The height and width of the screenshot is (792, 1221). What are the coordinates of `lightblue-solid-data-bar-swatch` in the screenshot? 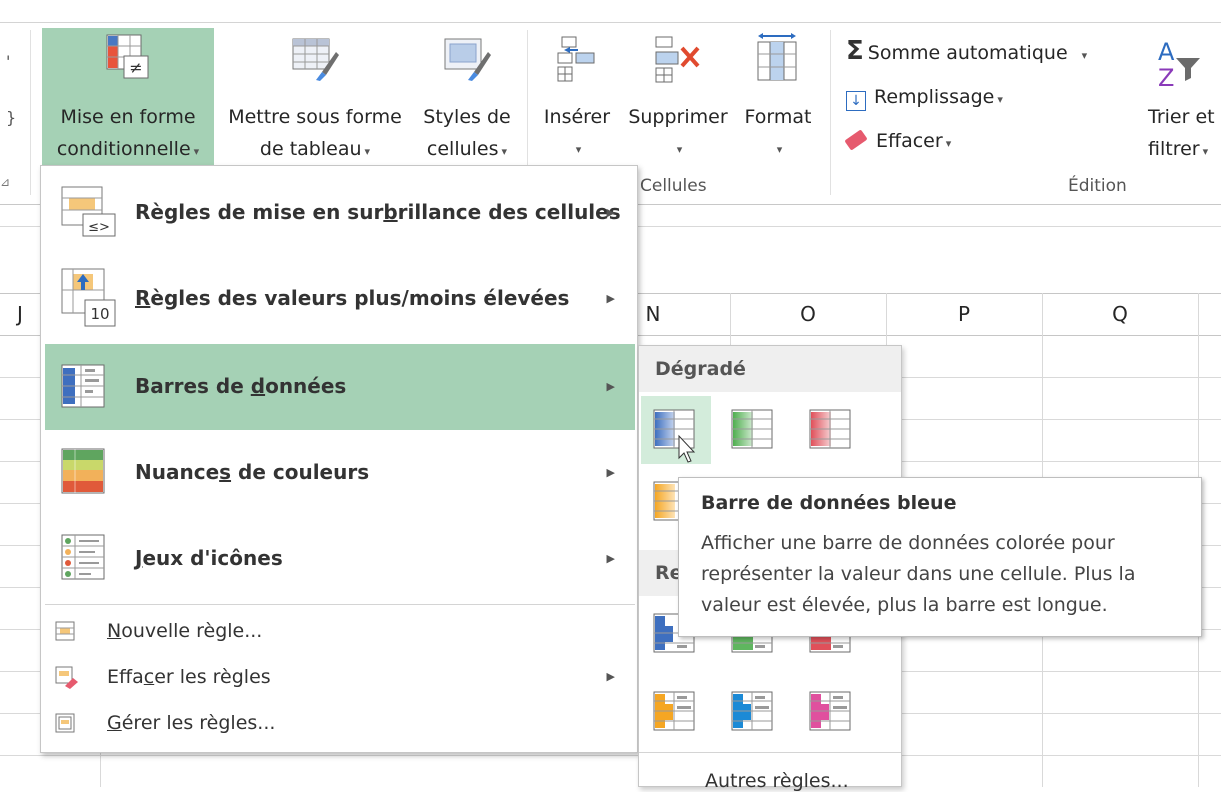 It's located at (754, 712).